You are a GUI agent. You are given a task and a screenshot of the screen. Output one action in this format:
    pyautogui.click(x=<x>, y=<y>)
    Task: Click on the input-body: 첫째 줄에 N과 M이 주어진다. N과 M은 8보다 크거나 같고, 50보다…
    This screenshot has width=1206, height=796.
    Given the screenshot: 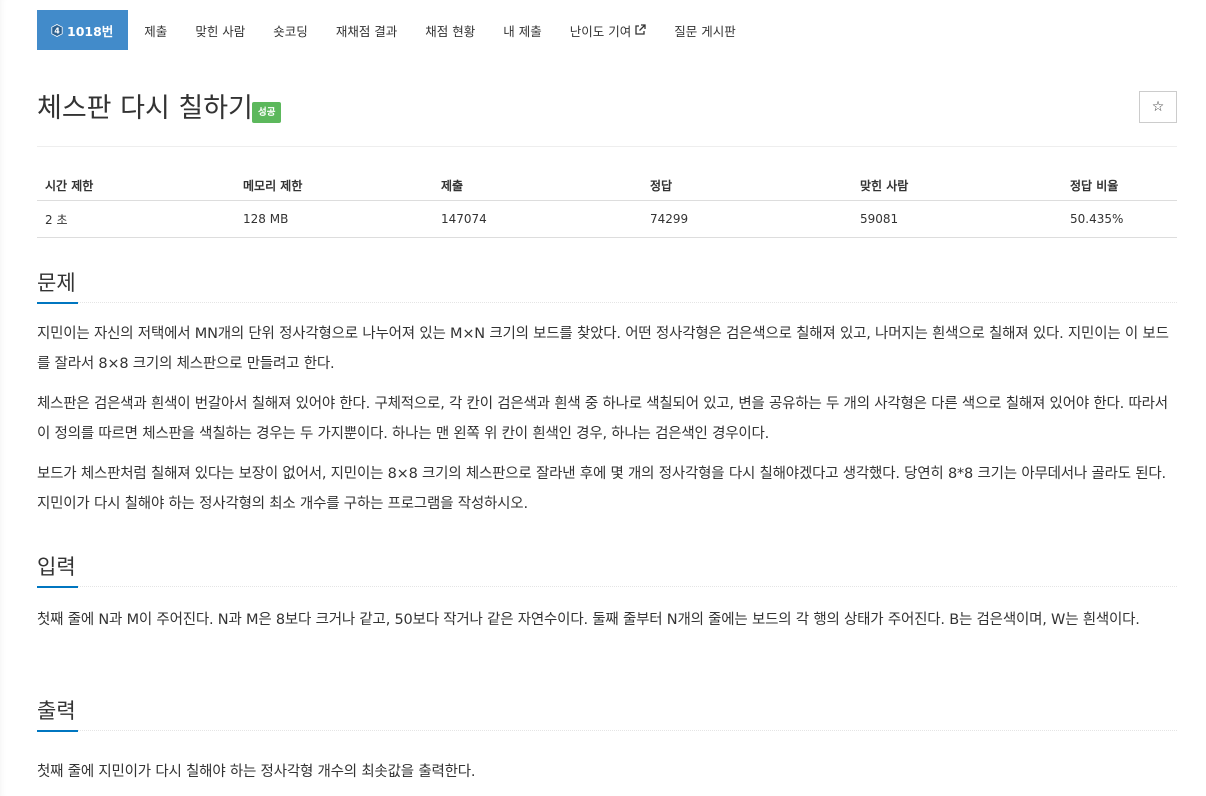 What is the action you would take?
    pyautogui.click(x=607, y=611)
    